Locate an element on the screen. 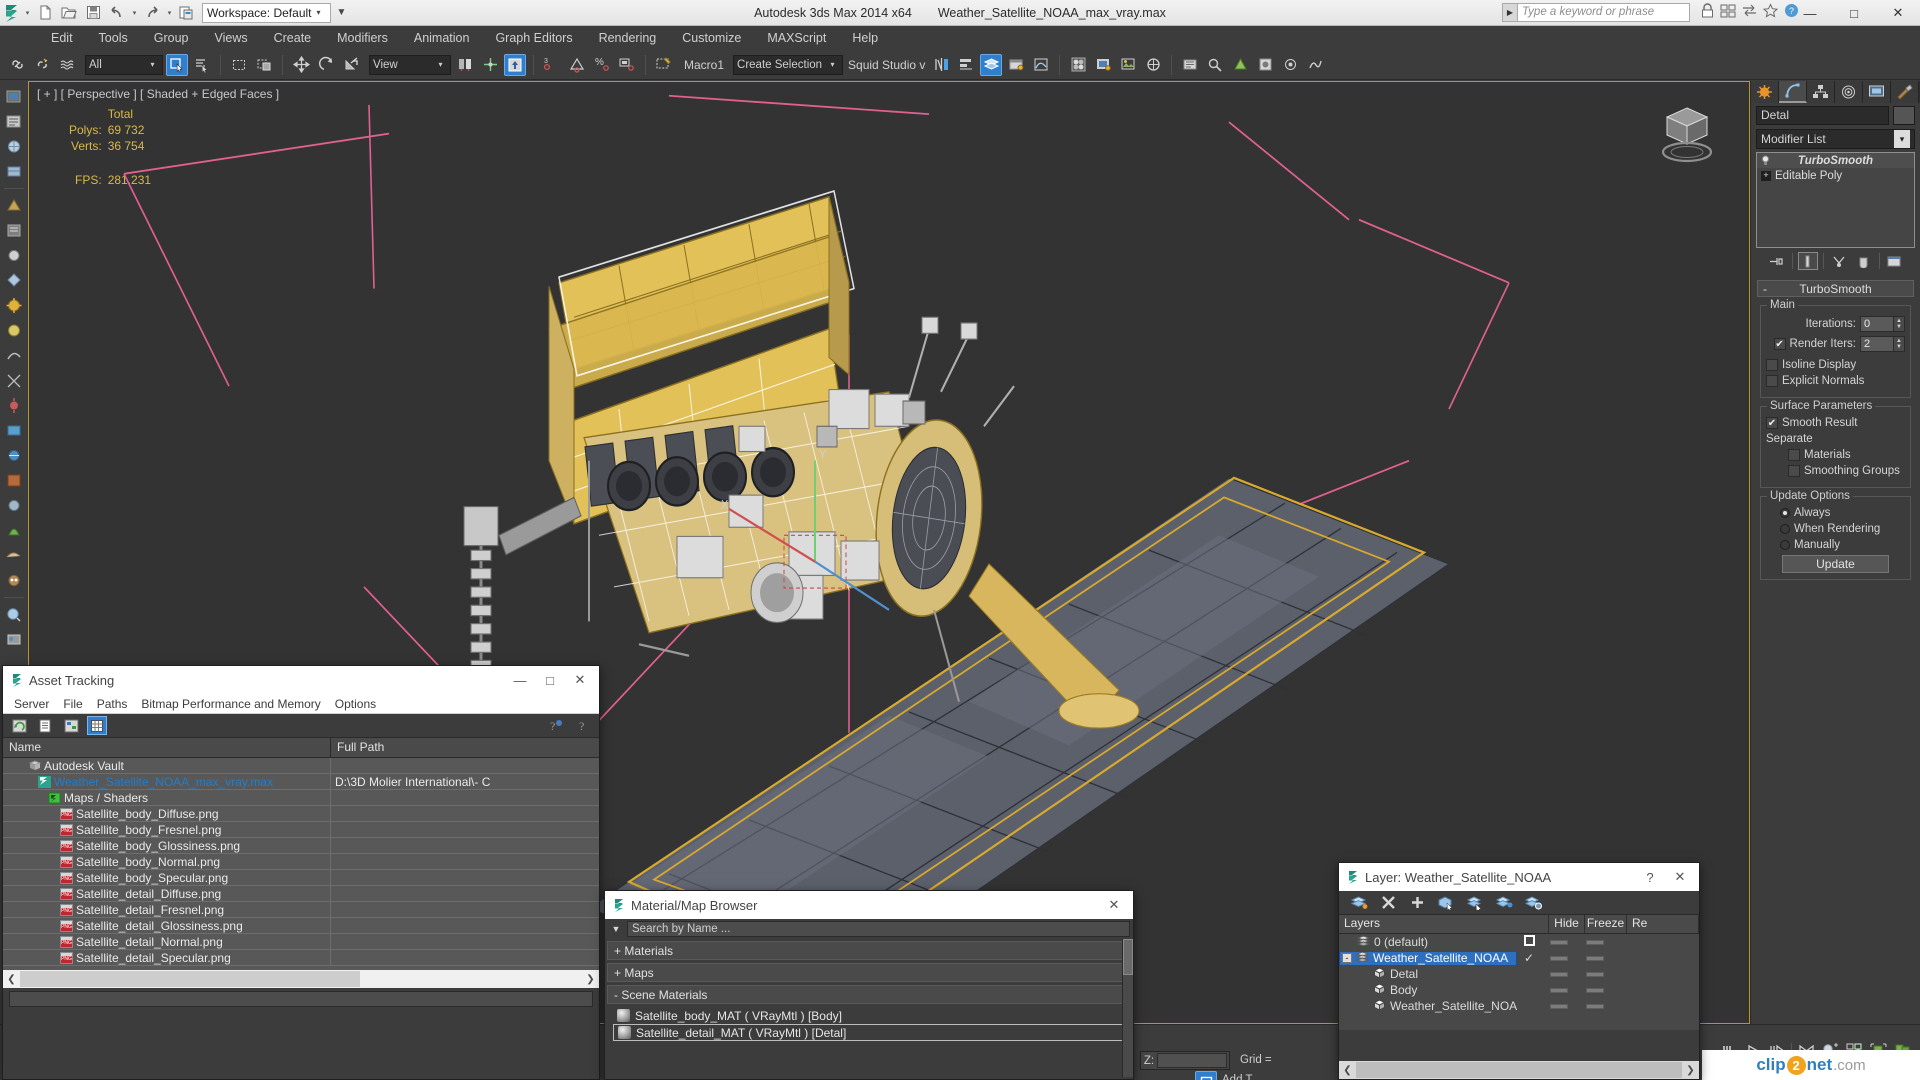 Image resolution: width=1920 pixels, height=1080 pixels. table-row: Satellite_body_Normal.png is located at coordinates (301, 862).